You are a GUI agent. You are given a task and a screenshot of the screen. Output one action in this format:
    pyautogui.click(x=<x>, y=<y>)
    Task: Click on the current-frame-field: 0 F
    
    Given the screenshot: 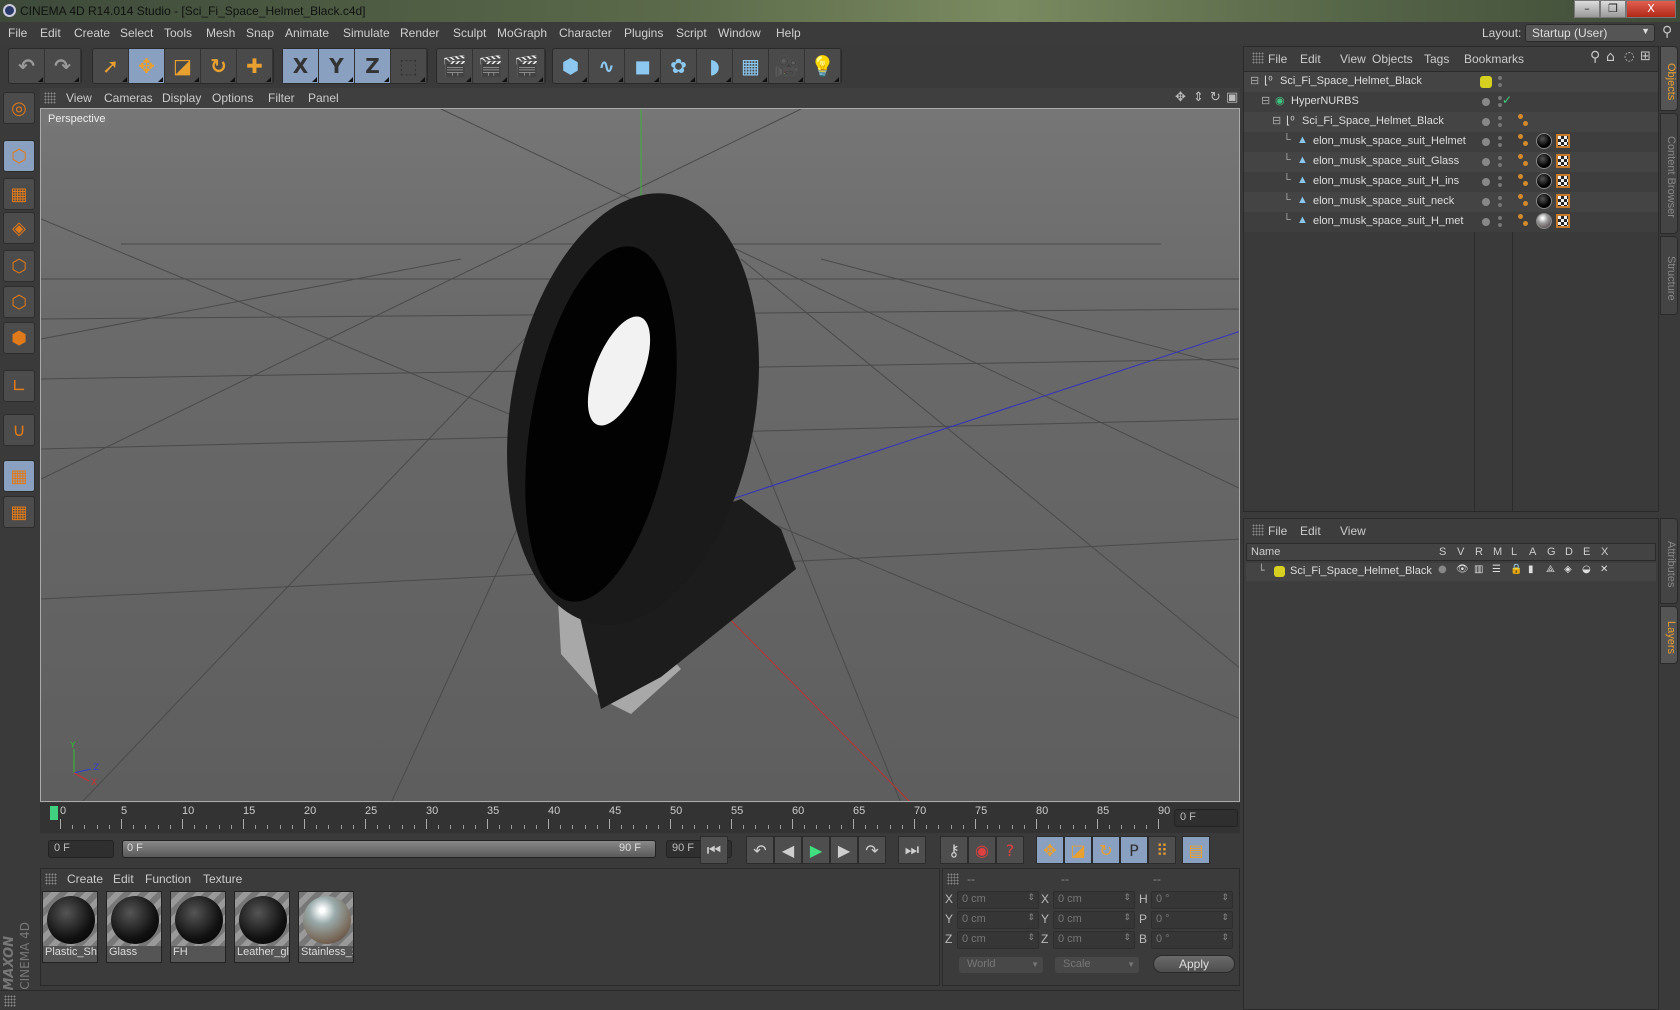 What is the action you would take?
    pyautogui.click(x=1206, y=818)
    